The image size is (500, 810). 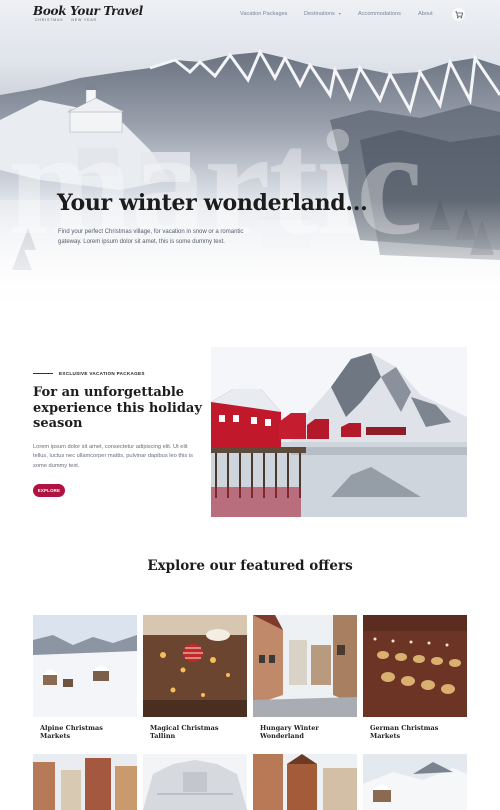 I want to click on promo-eyebrow: EXCLUSIVE VACATION PACKAGES, so click(x=89, y=373).